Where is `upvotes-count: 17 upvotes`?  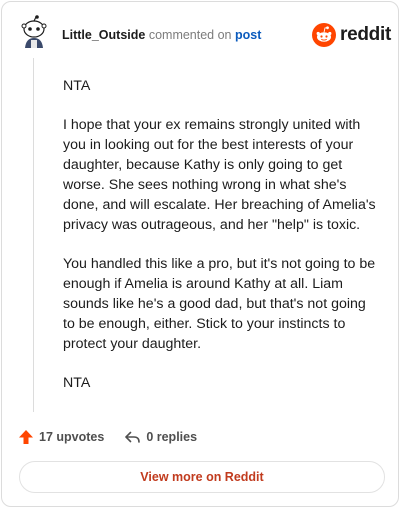 upvotes-count: 17 upvotes is located at coordinates (72, 437).